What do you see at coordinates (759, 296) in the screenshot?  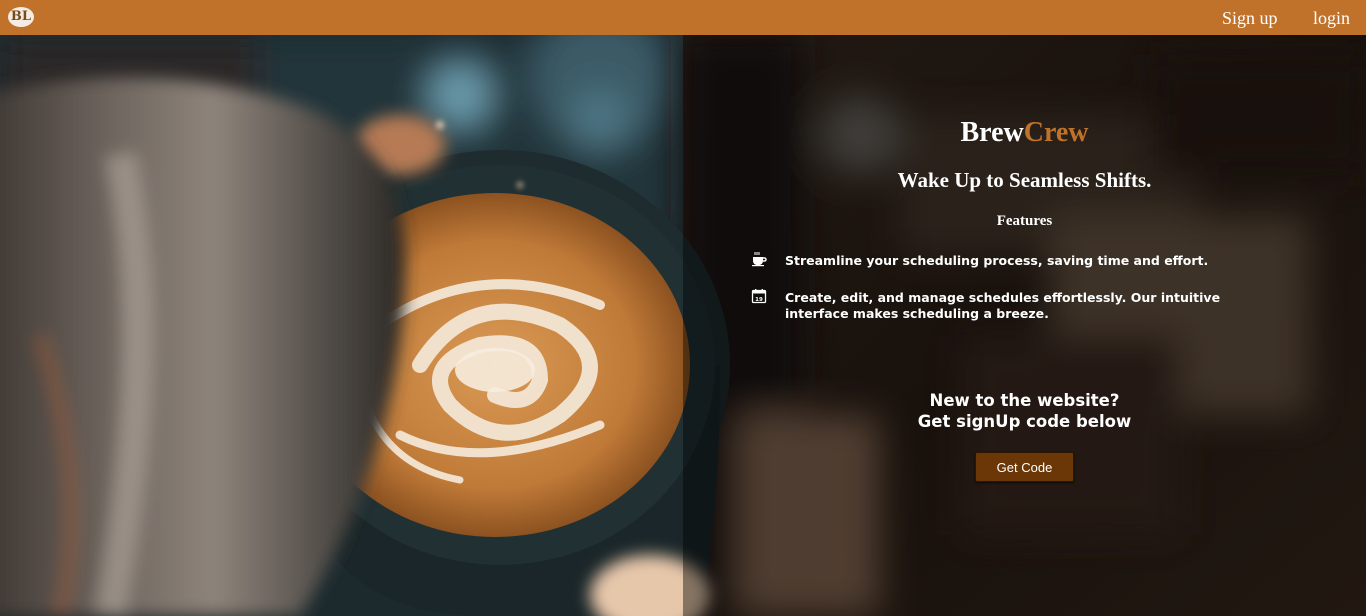 I see `calendar-icon: 19` at bounding box center [759, 296].